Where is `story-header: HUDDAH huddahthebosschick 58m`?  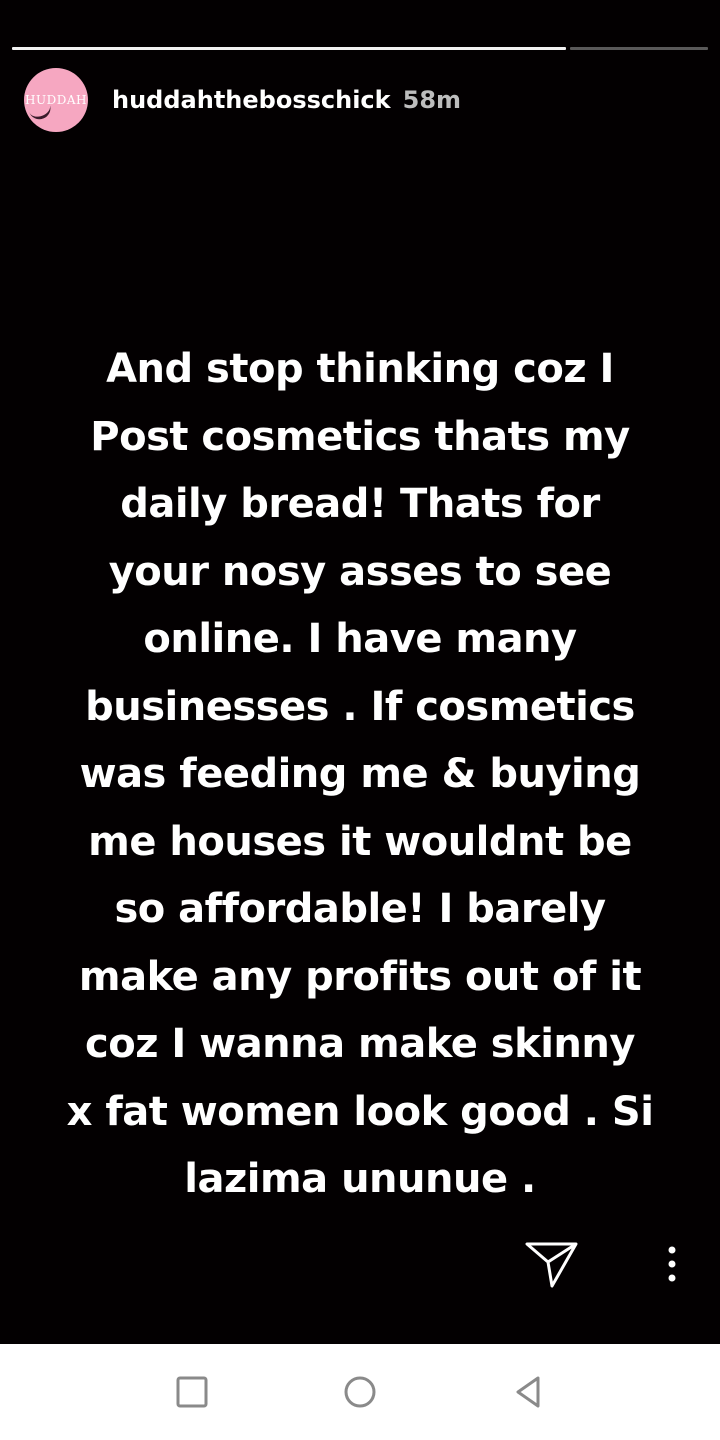
story-header: HUDDAH huddahthebosschick 58m is located at coordinates (242, 100).